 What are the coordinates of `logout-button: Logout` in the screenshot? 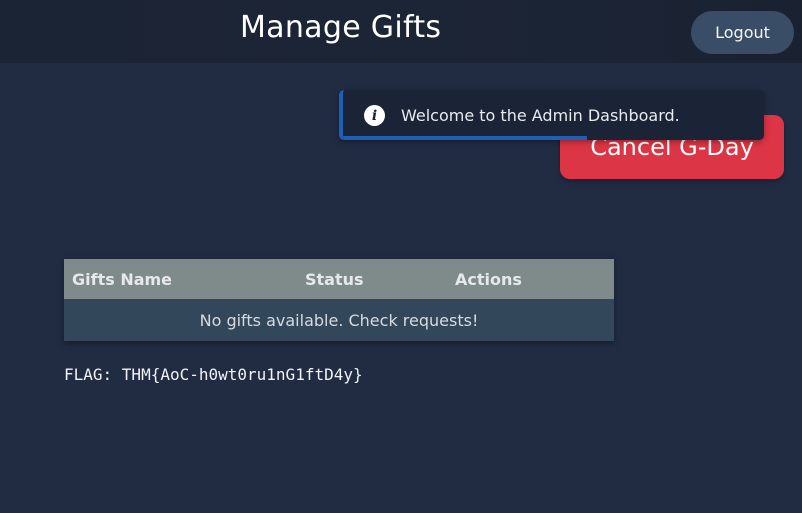 It's located at (742, 32).